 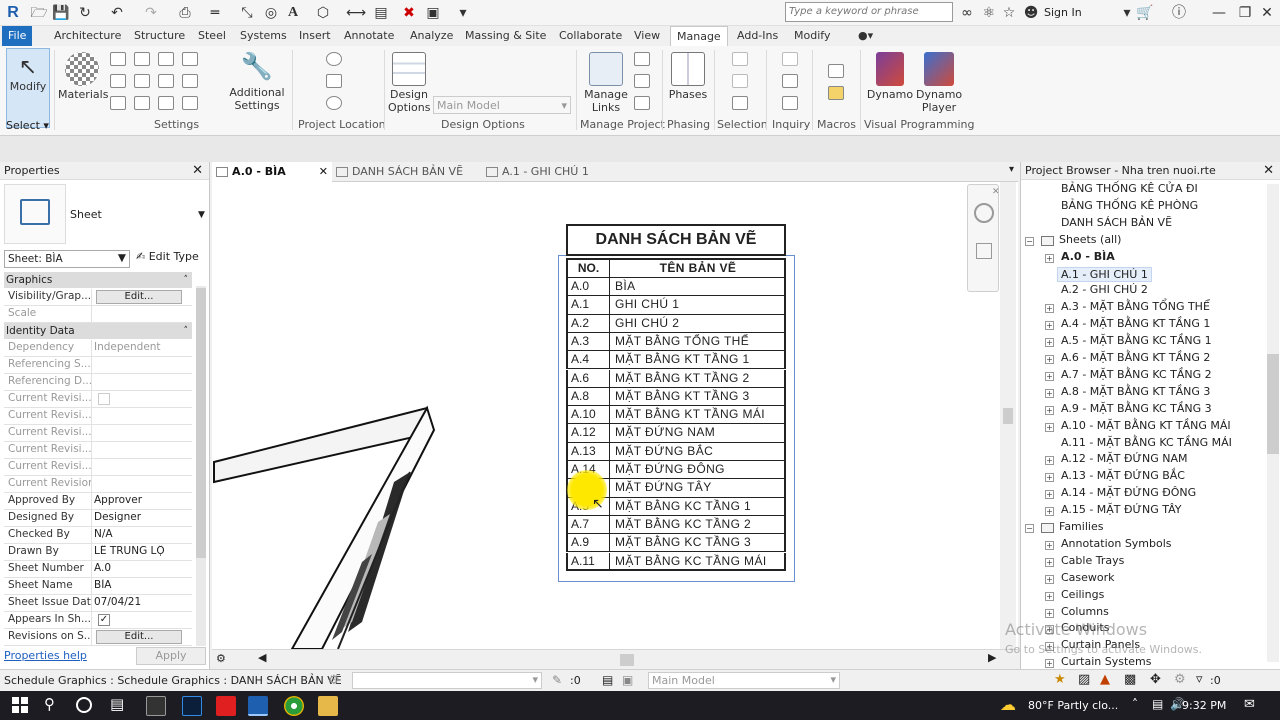 I want to click on drag-elements-icon: ✥, so click(x=1155, y=679).